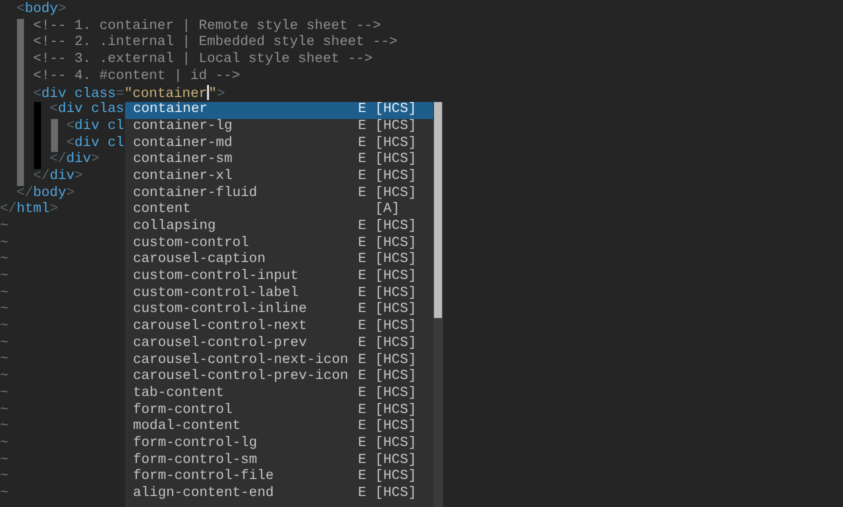 This screenshot has height=507, width=843. I want to click on code-comment: <!-- 1. container | Remote style sheet -->, so click(206, 26).